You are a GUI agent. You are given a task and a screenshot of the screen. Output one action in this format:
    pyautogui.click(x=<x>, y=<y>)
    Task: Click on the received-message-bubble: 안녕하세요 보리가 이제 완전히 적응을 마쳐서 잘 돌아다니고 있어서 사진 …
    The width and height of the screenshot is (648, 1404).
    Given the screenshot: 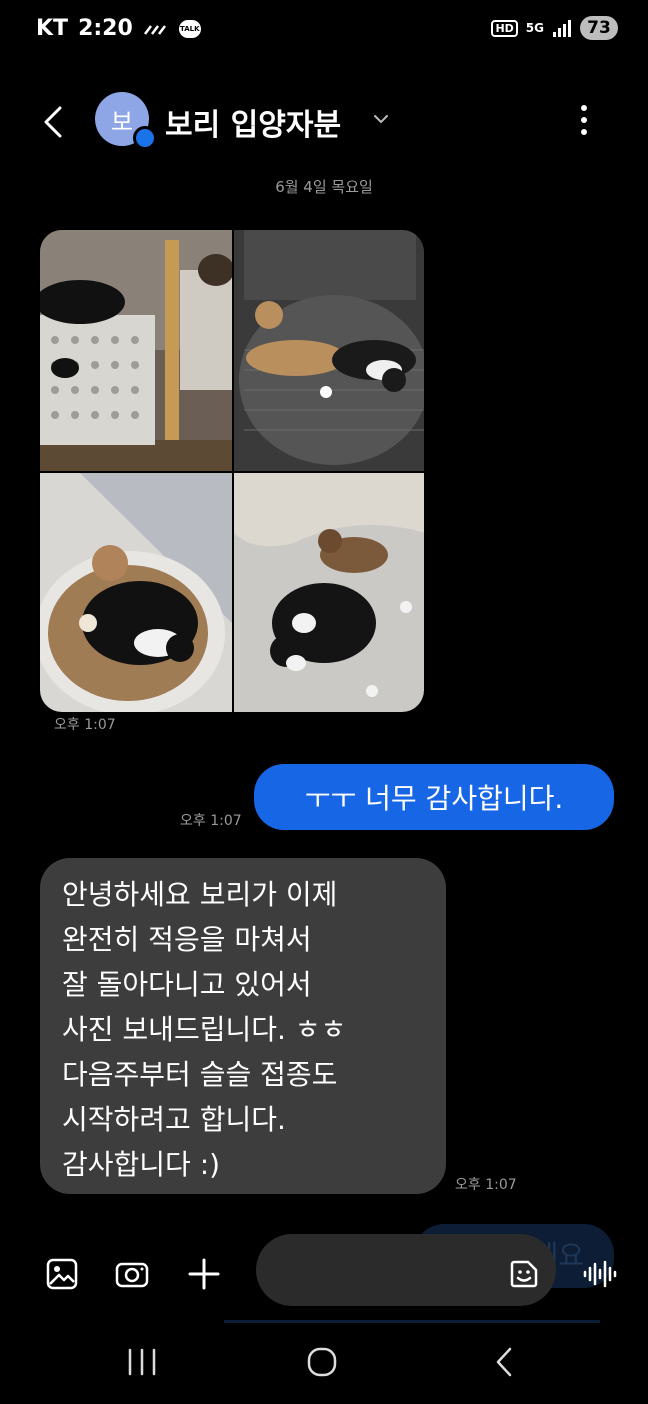 What is the action you would take?
    pyautogui.click(x=243, y=1026)
    